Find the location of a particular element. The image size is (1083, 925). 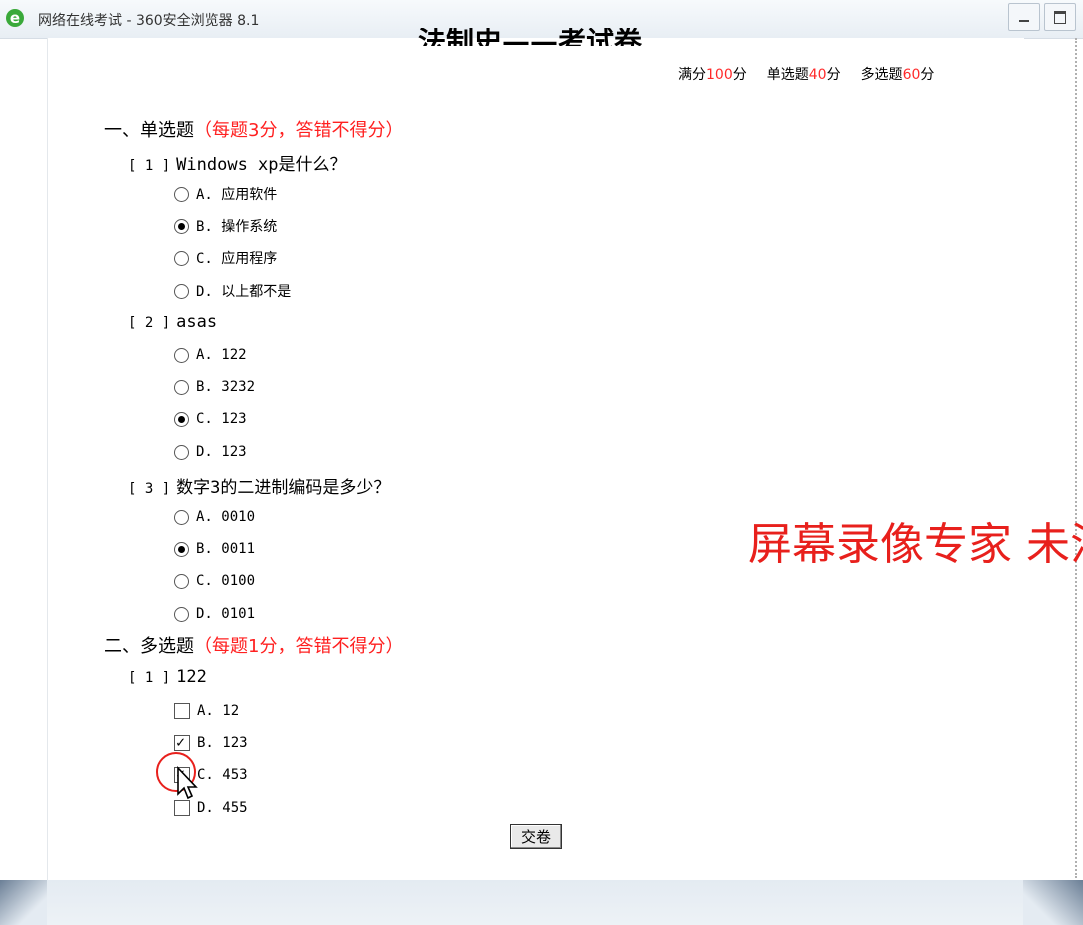

option-s1q3-a: A. 0010 is located at coordinates (214, 517).